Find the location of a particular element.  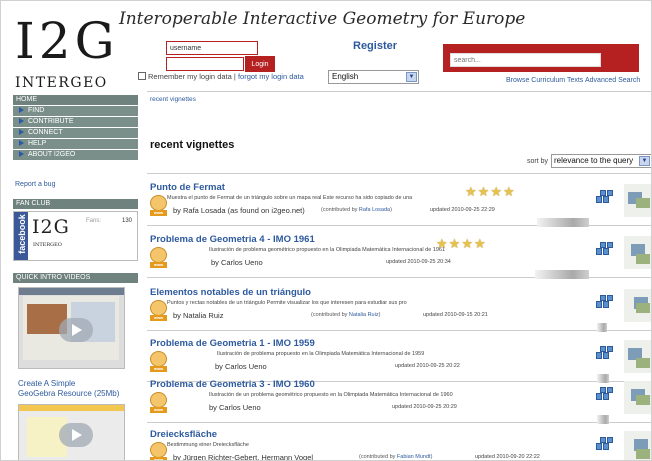

result-title-link: Problema de Geometria 1 - IMO 1959 is located at coordinates (232, 343).